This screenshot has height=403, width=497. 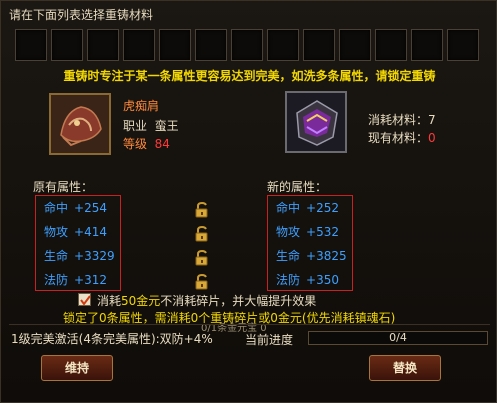 What do you see at coordinates (112, 339) in the screenshot?
I see `perfect-bonus-line: 1级完美激活(4条完美属性):双防+4%` at bounding box center [112, 339].